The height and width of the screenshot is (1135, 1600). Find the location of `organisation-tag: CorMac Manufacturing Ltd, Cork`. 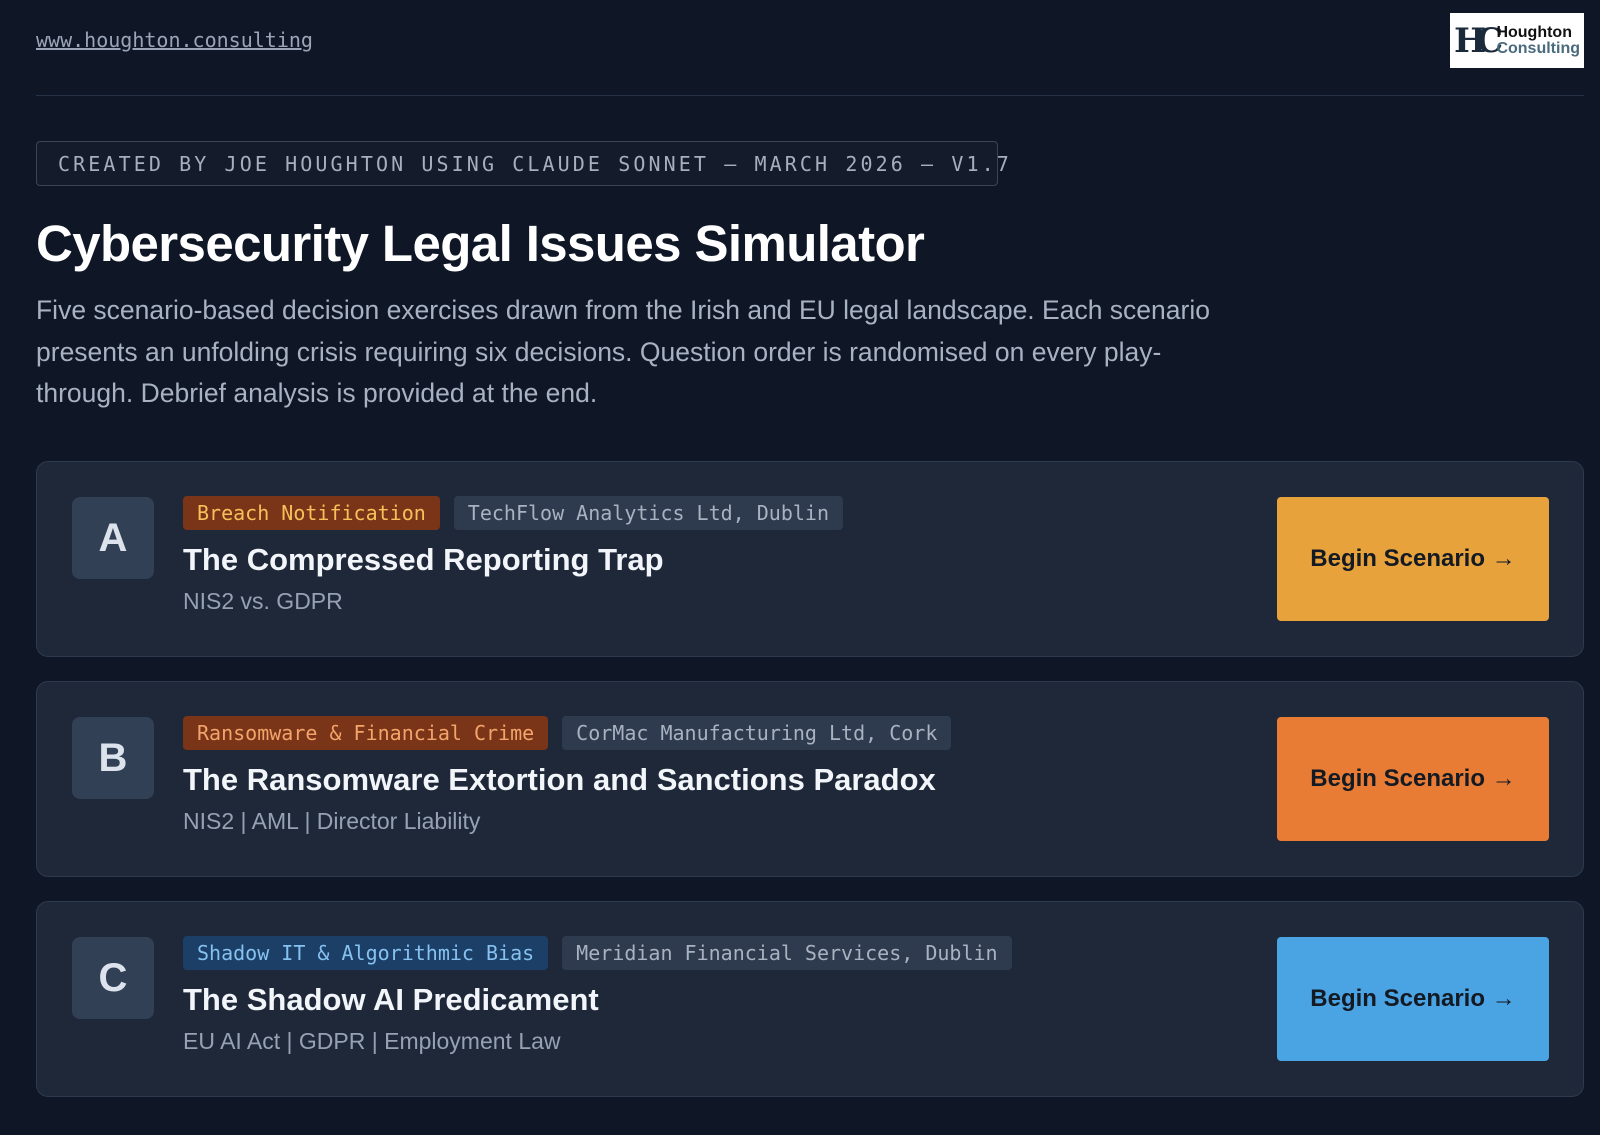

organisation-tag: CorMac Manufacturing Ltd, Cork is located at coordinates (757, 733).